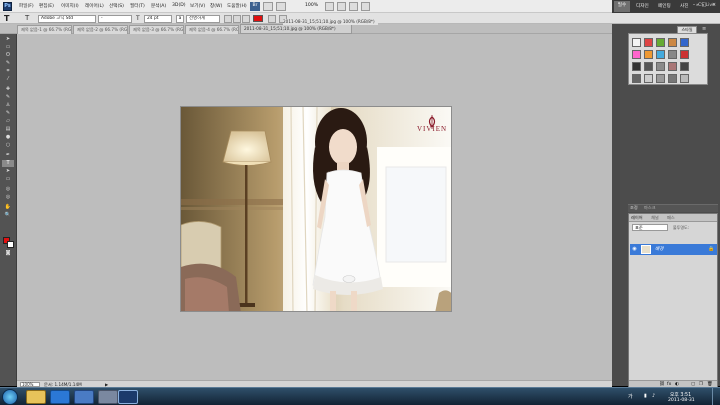 This screenshot has height=405, width=720. I want to click on minimize-icon: –, so click(694, 6).